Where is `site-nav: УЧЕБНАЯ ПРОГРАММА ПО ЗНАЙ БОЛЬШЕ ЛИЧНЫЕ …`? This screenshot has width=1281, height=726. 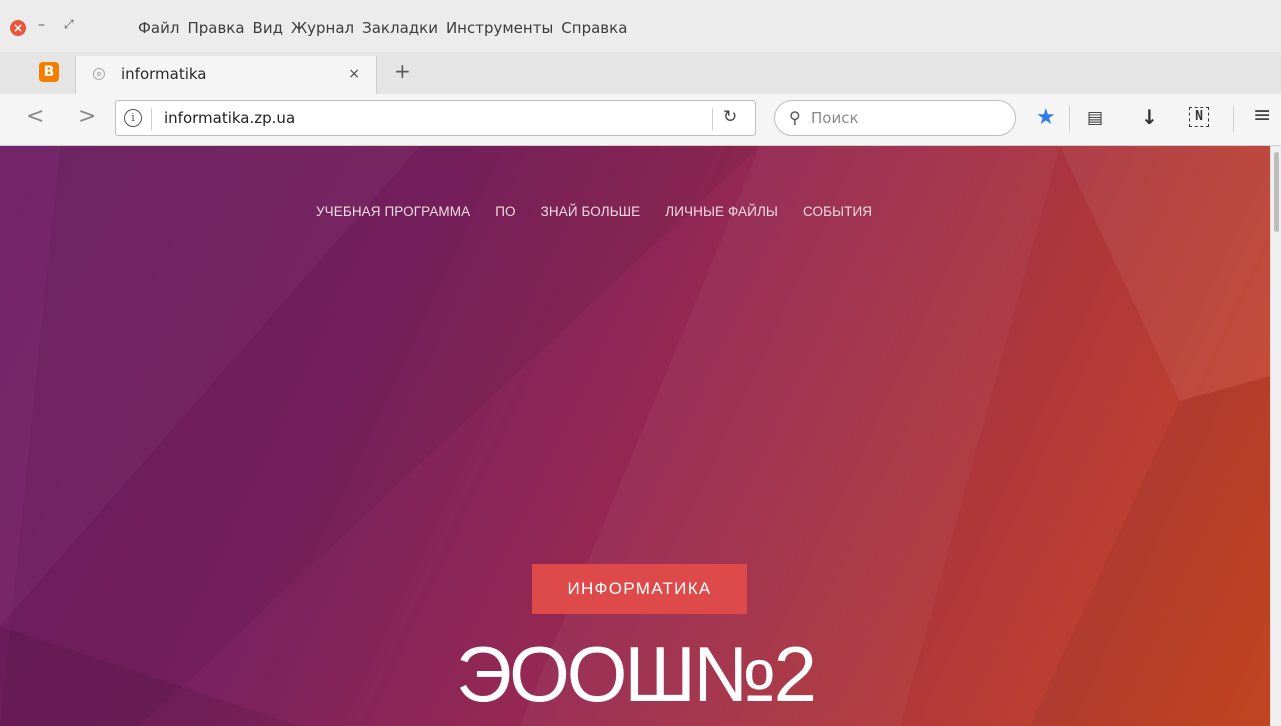
site-nav: УЧЕБНАЯ ПРОГРАММА ПО ЗНАЙ БОЛЬШЕ ЛИЧНЫЕ … is located at coordinates (606, 211).